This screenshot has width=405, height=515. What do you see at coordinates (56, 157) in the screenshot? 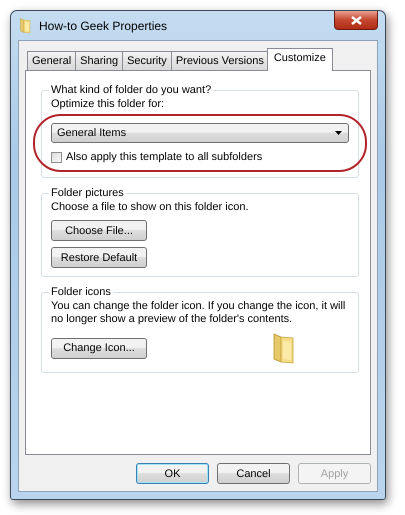
I see `checkbox` at bounding box center [56, 157].